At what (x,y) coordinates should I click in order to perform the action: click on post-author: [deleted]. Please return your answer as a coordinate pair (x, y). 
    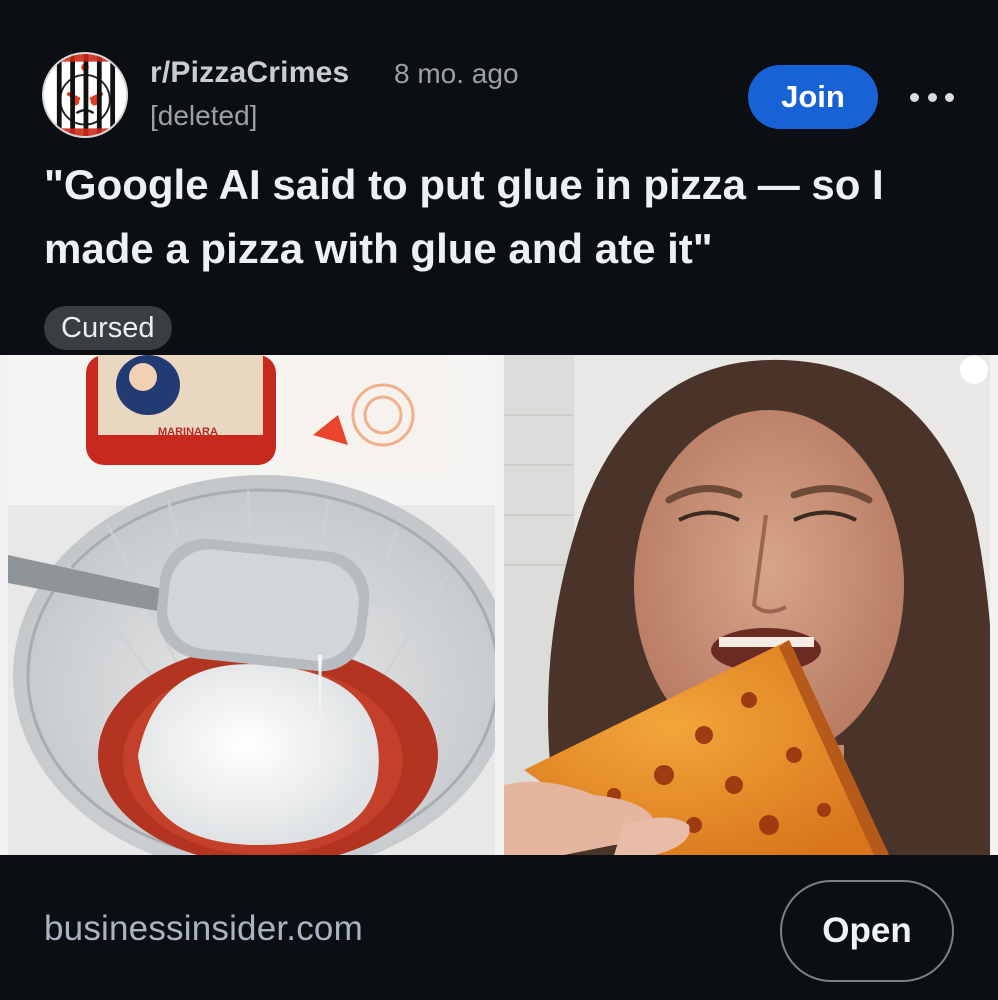
    Looking at the image, I should click on (203, 116).